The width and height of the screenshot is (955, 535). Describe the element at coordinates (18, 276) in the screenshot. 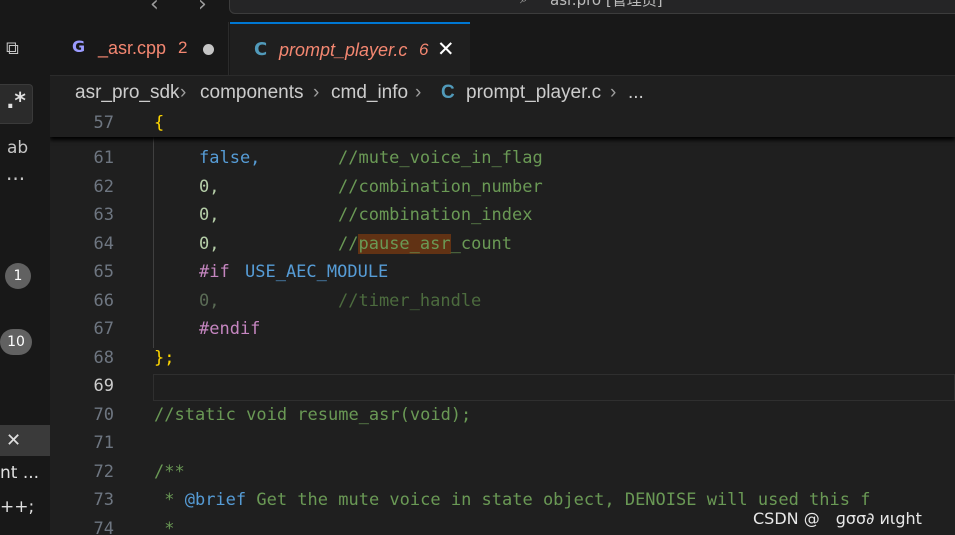

I see `search-badge: 1` at that location.